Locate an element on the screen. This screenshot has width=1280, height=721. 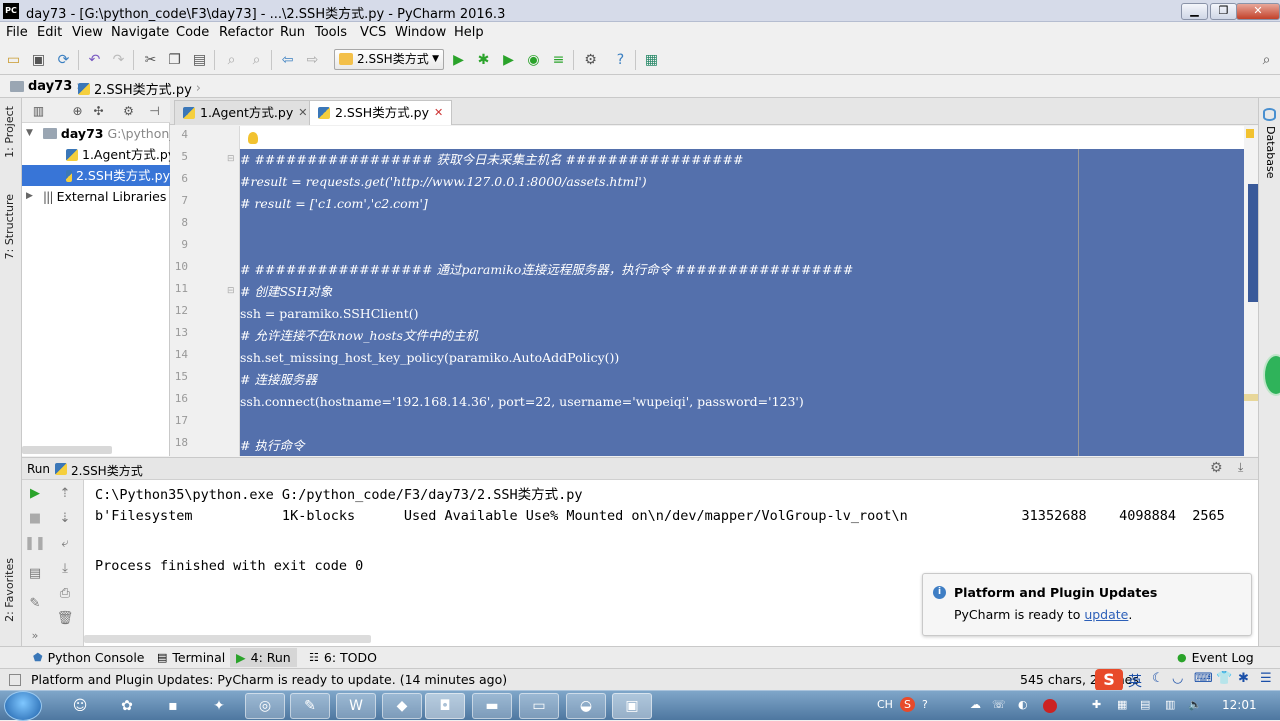
notepad-icon: ✎ is located at coordinates (310, 706).